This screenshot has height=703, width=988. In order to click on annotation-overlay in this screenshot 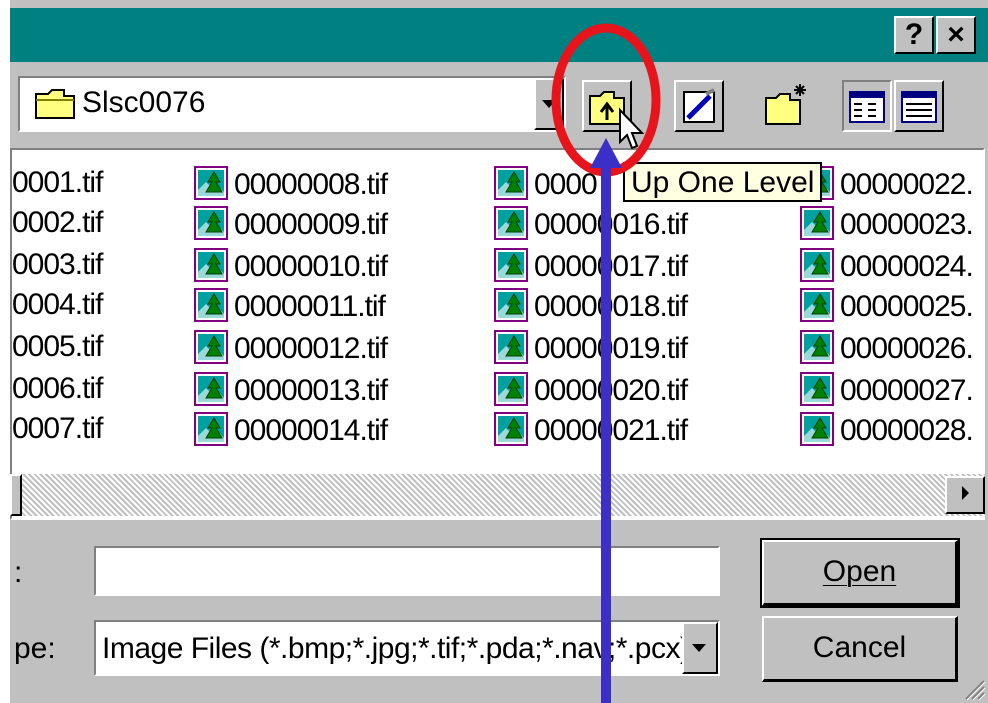, I will do `click(606, 363)`.